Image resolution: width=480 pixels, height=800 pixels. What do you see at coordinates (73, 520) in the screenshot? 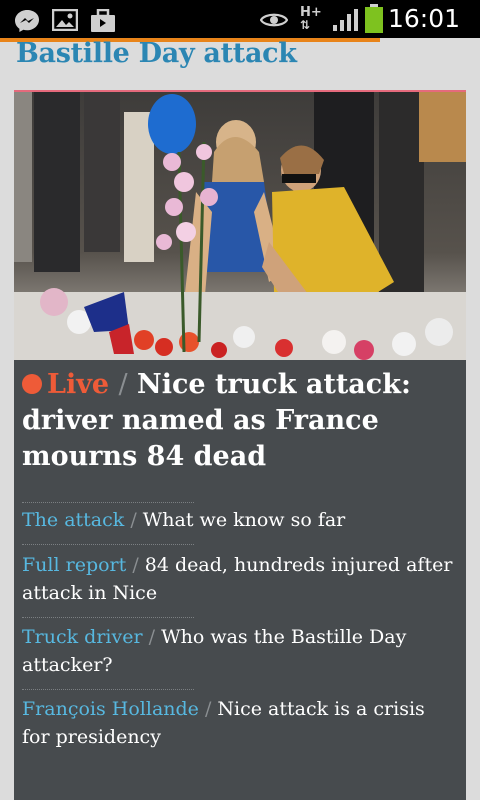
I see `related-kicker: The attack` at bounding box center [73, 520].